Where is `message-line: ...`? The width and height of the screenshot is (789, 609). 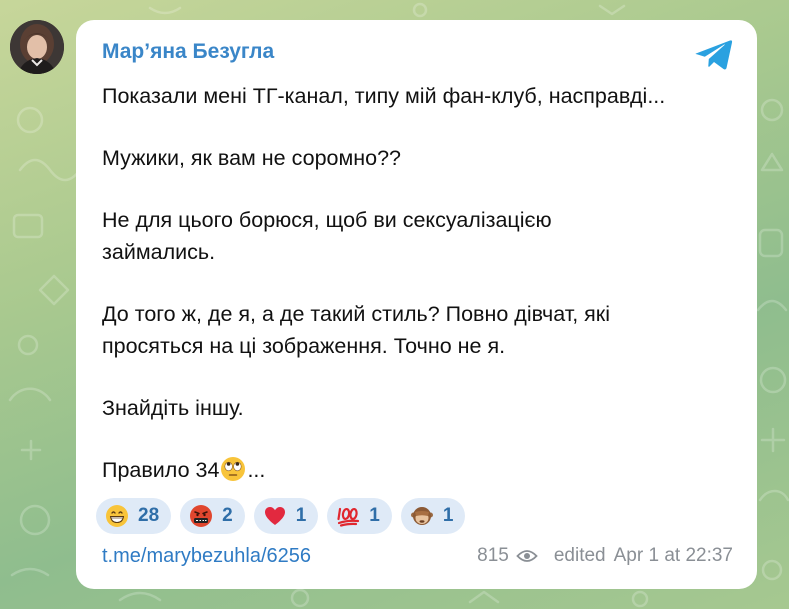
message-line: ... is located at coordinates (256, 470).